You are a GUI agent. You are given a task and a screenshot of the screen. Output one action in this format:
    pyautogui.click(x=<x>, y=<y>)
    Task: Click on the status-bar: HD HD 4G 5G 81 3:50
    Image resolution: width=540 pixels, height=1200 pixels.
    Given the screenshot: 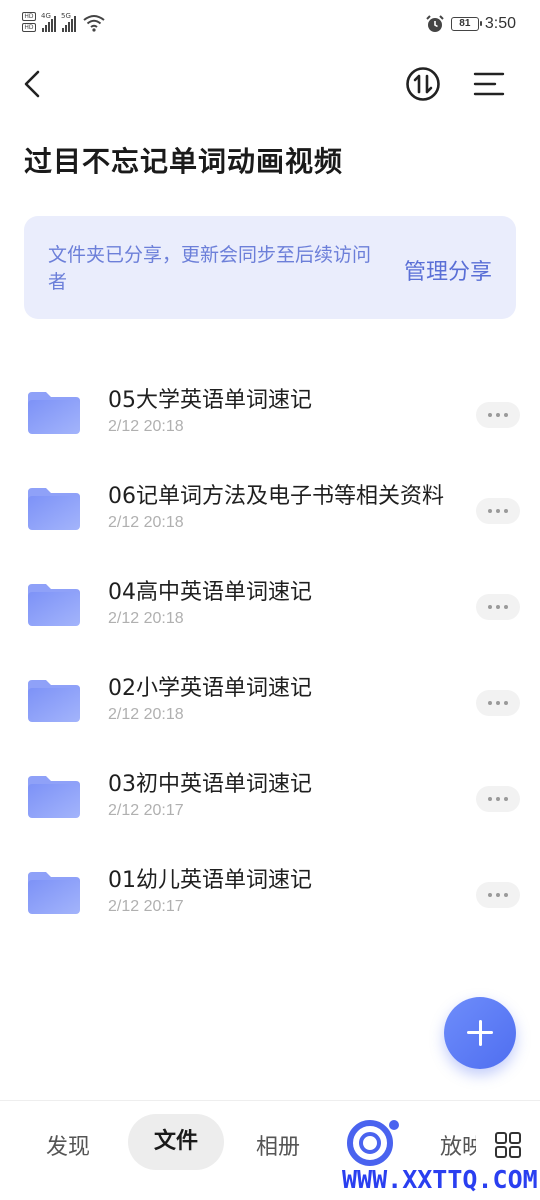 What is the action you would take?
    pyautogui.click(x=270, y=25)
    